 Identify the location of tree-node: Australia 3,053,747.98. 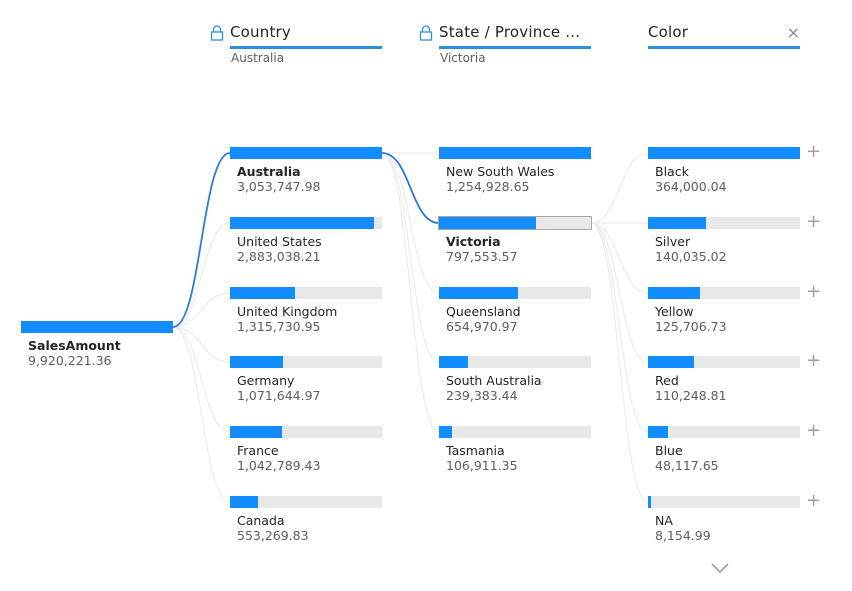
(306, 170).